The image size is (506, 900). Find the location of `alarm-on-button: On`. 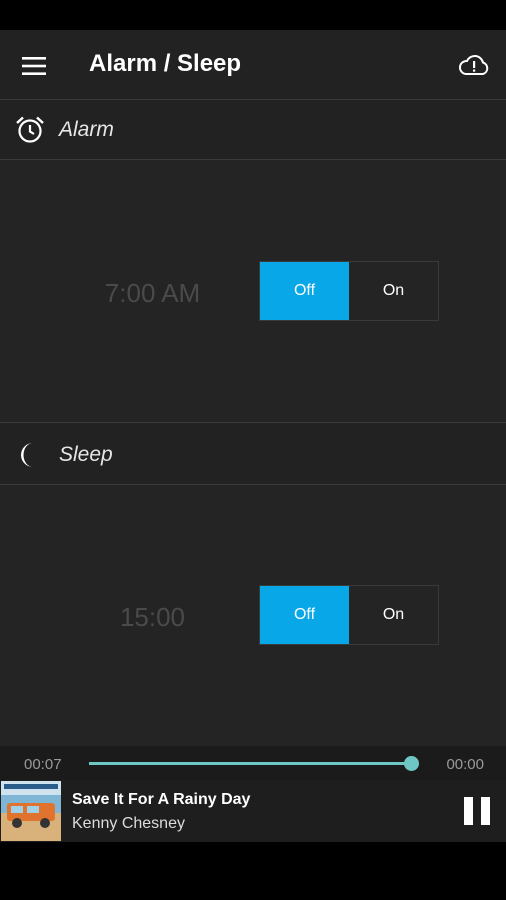

alarm-on-button: On is located at coordinates (393, 291).